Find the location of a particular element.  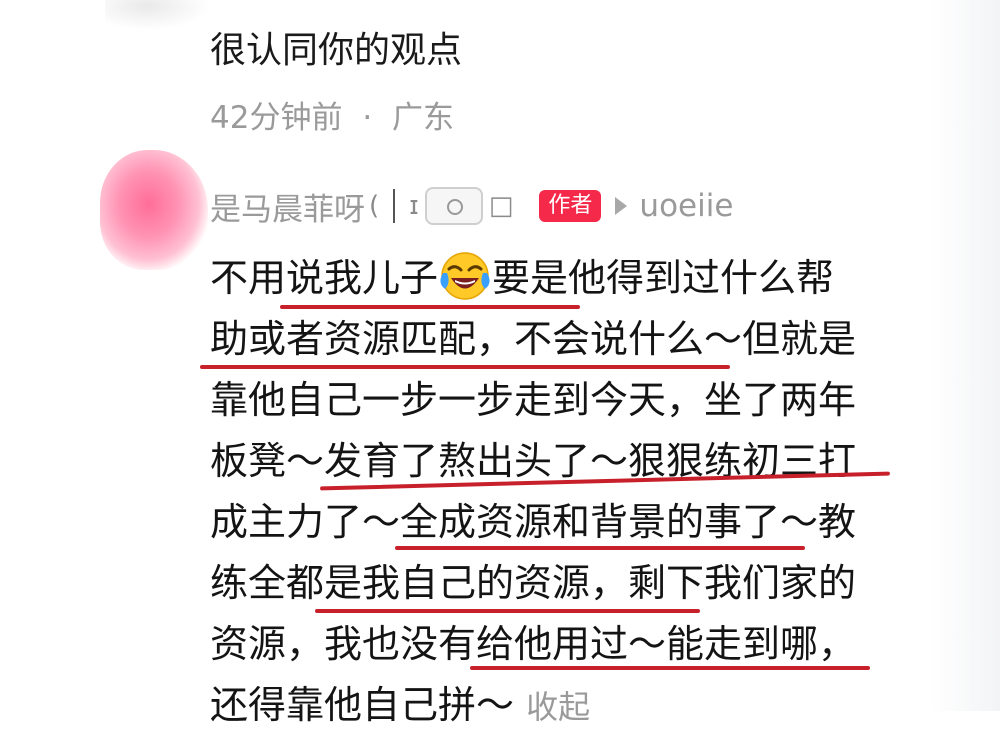

author-badge: 作者 is located at coordinates (570, 206).